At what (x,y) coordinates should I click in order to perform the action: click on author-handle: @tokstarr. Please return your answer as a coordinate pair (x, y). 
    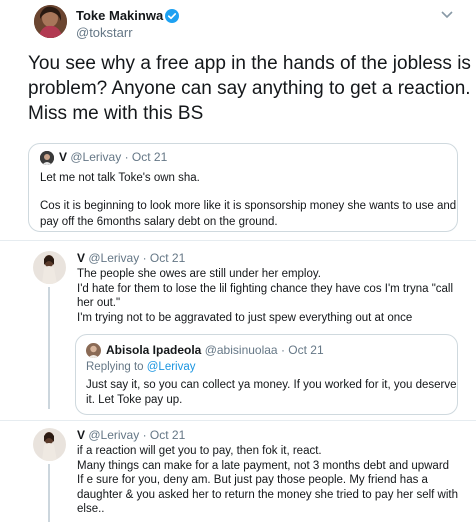
    Looking at the image, I should click on (104, 32).